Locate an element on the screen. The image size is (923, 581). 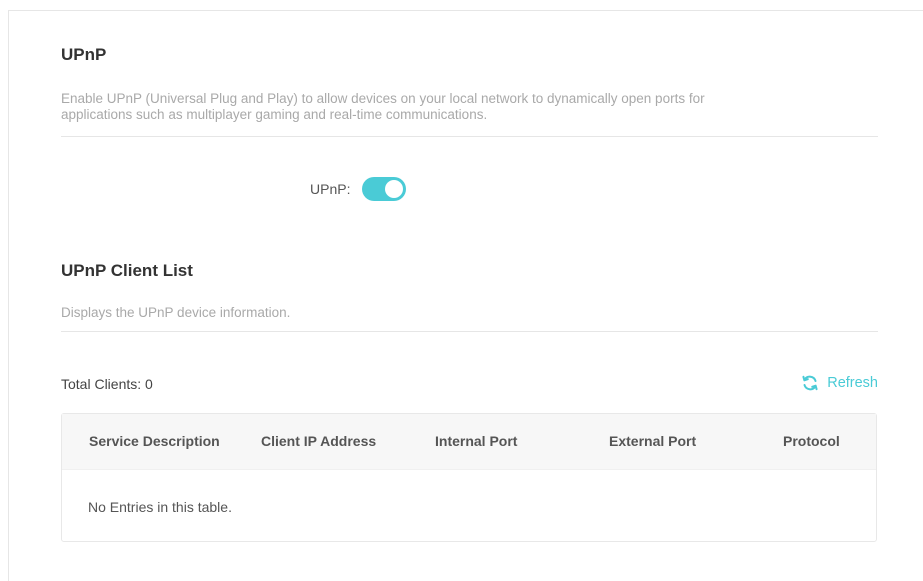
column-header-external-port: External Port is located at coordinates (653, 441).